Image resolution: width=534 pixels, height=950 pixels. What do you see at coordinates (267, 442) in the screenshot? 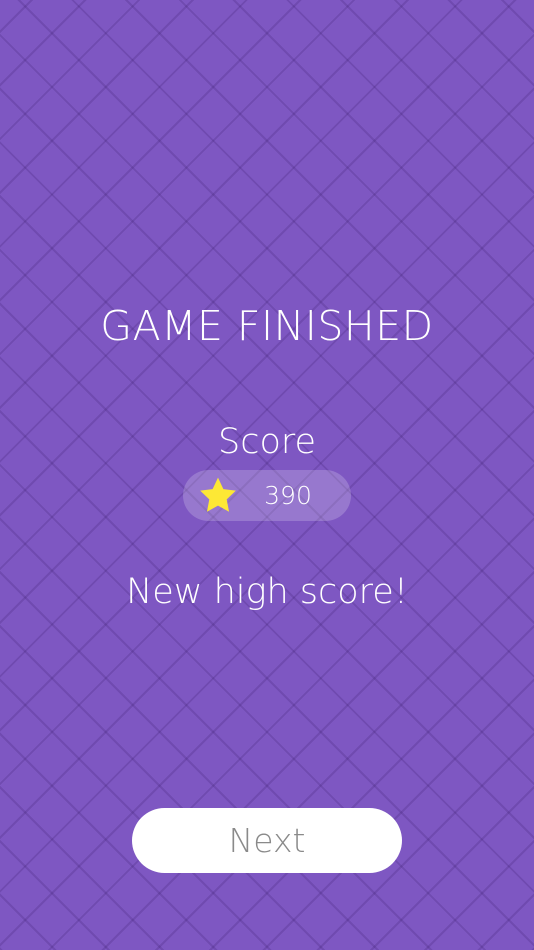
I see `score-label: Score` at bounding box center [267, 442].